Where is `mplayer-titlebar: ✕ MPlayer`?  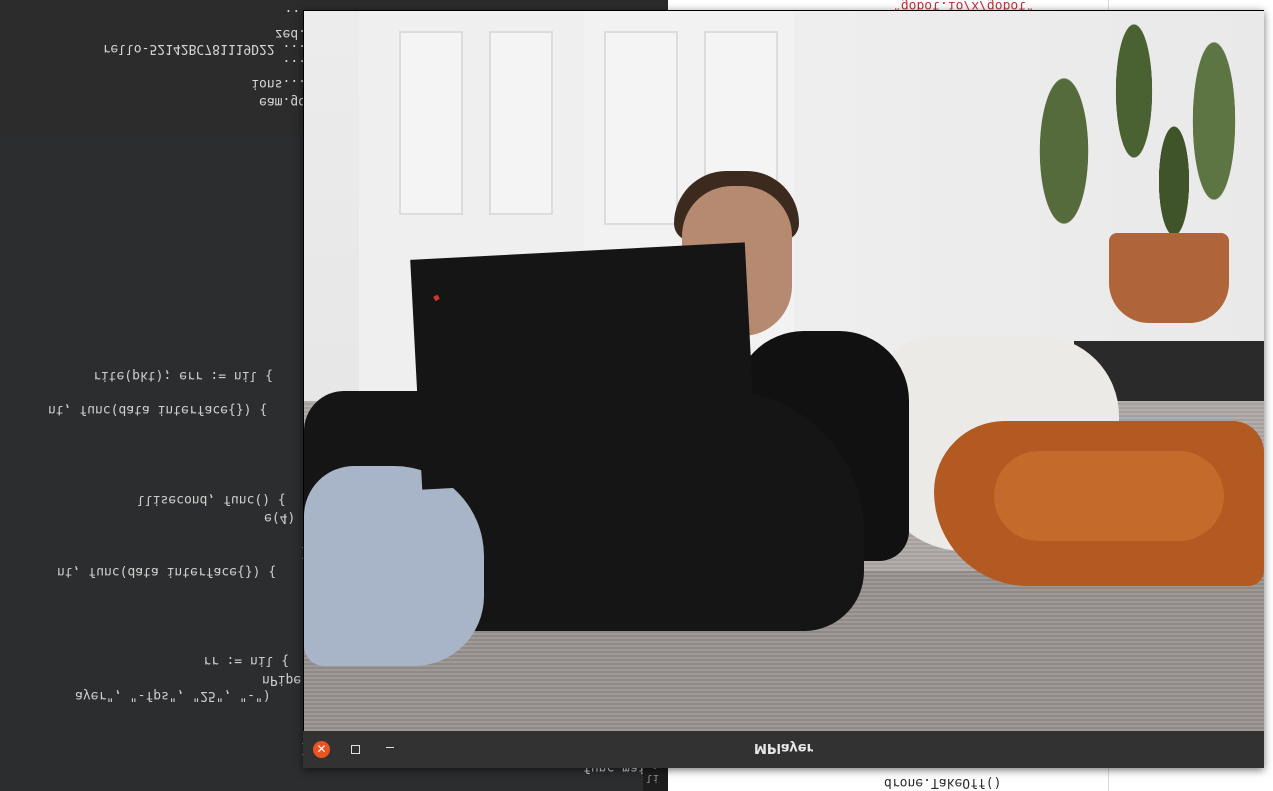
mplayer-titlebar: ✕ MPlayer is located at coordinates (783, 749).